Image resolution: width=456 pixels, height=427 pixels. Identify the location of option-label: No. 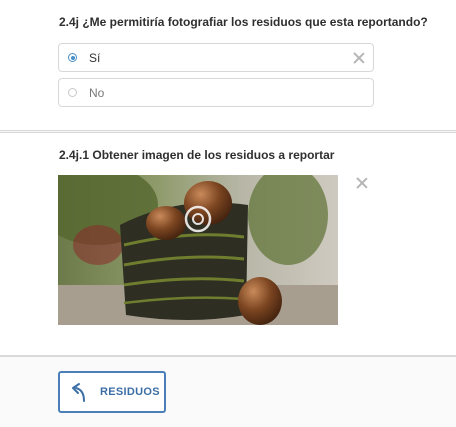
(97, 93).